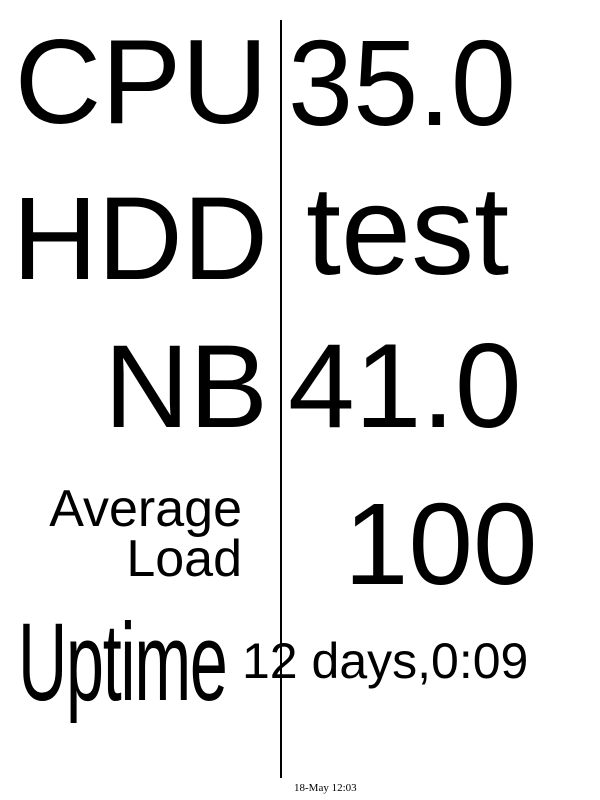  I want to click on nb-label: NB, so click(186, 387).